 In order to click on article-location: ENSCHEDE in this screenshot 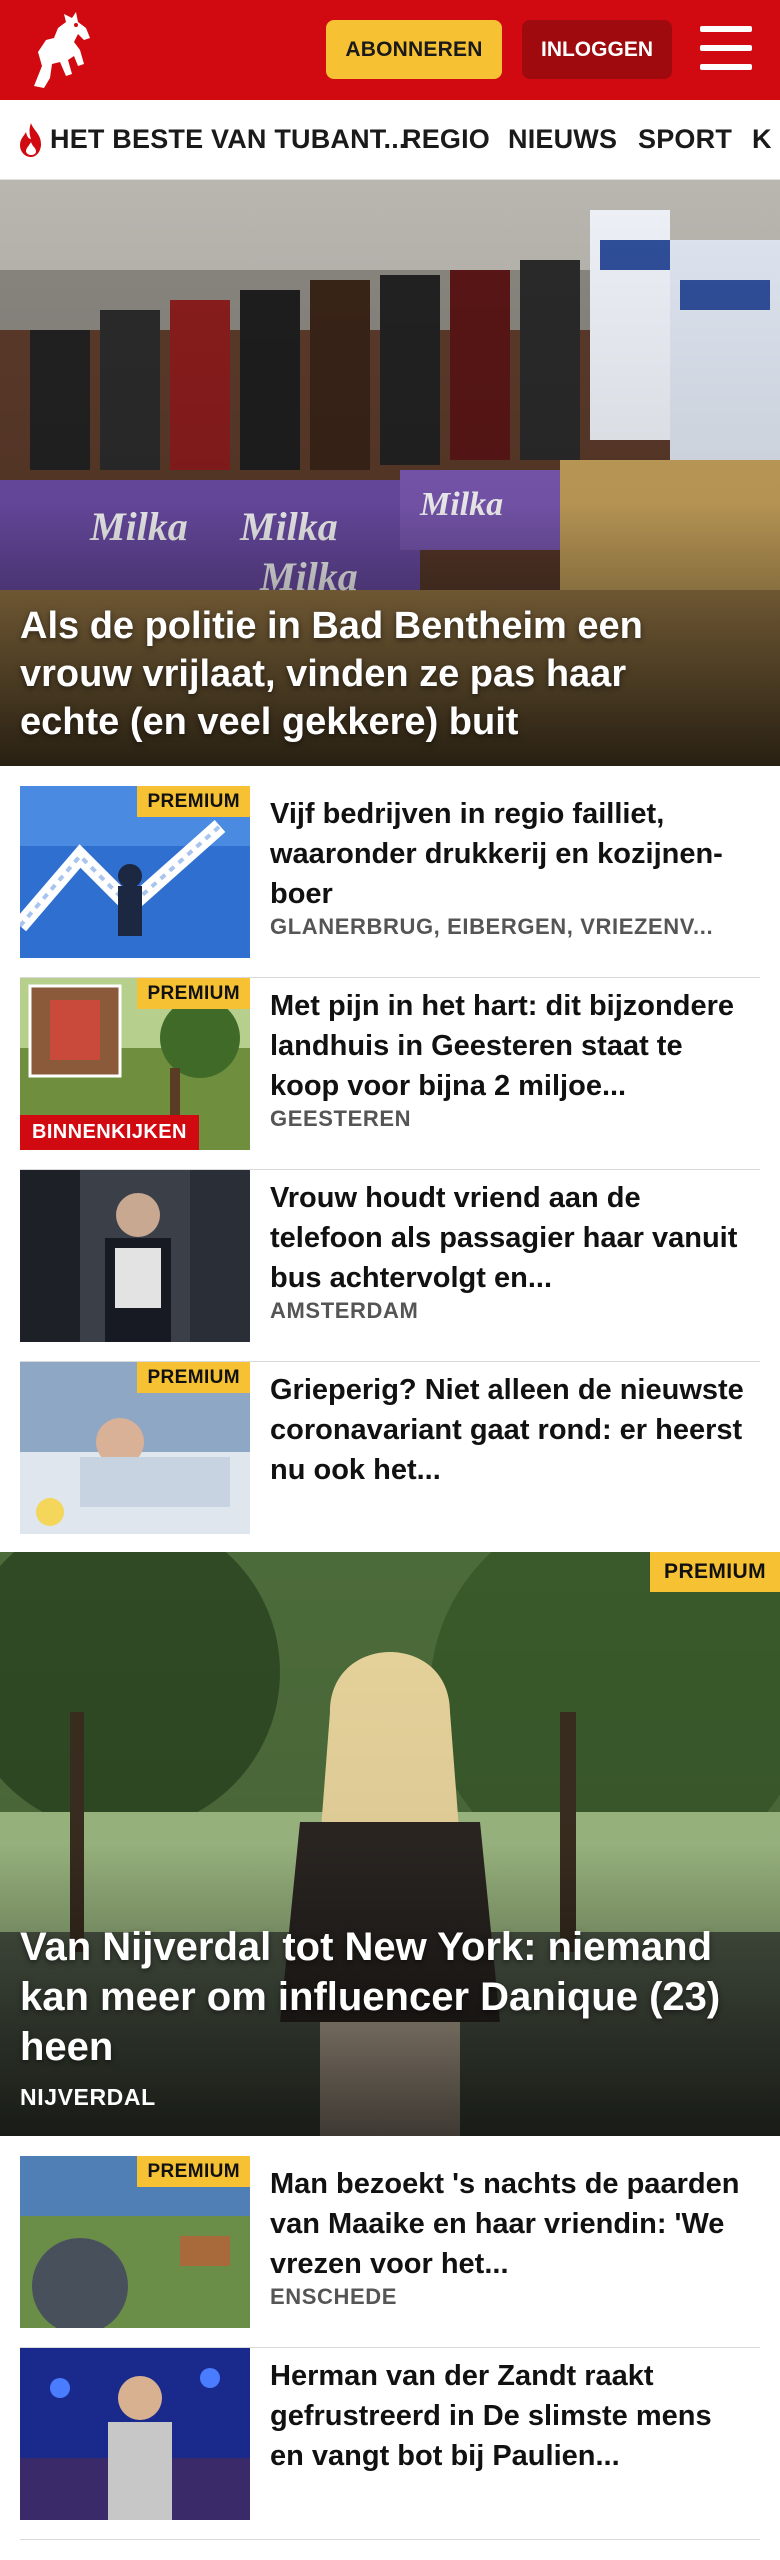, I will do `click(334, 2296)`.